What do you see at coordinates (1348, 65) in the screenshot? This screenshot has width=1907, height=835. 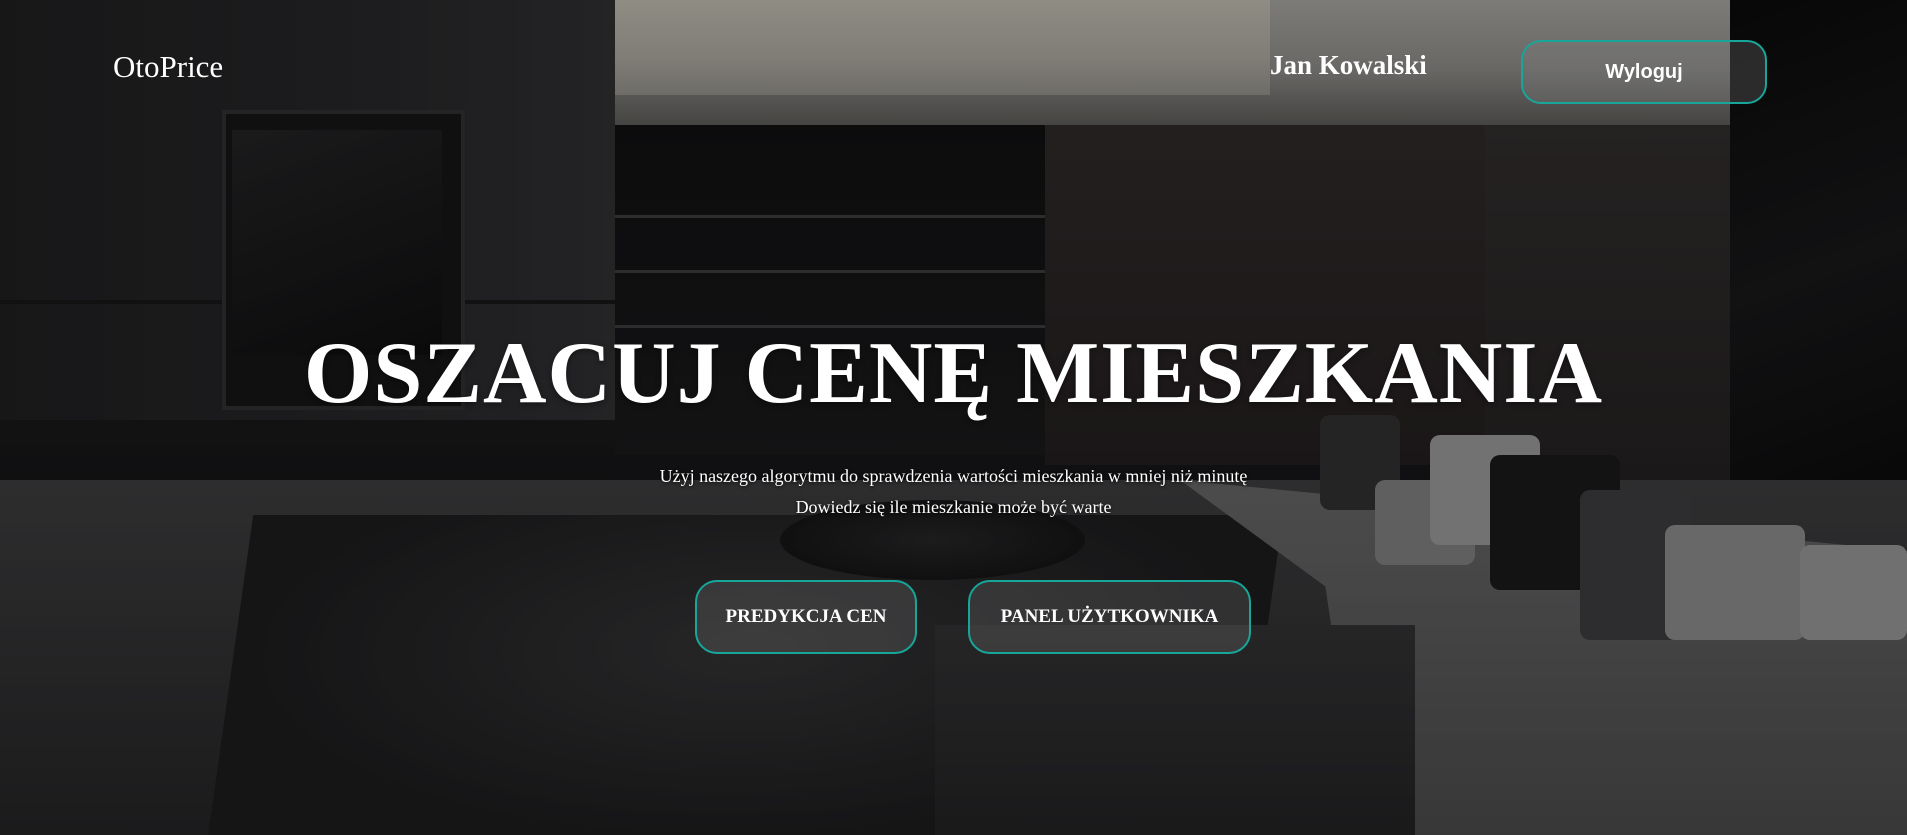 I see `user-name: Jan Kowalski` at bounding box center [1348, 65].